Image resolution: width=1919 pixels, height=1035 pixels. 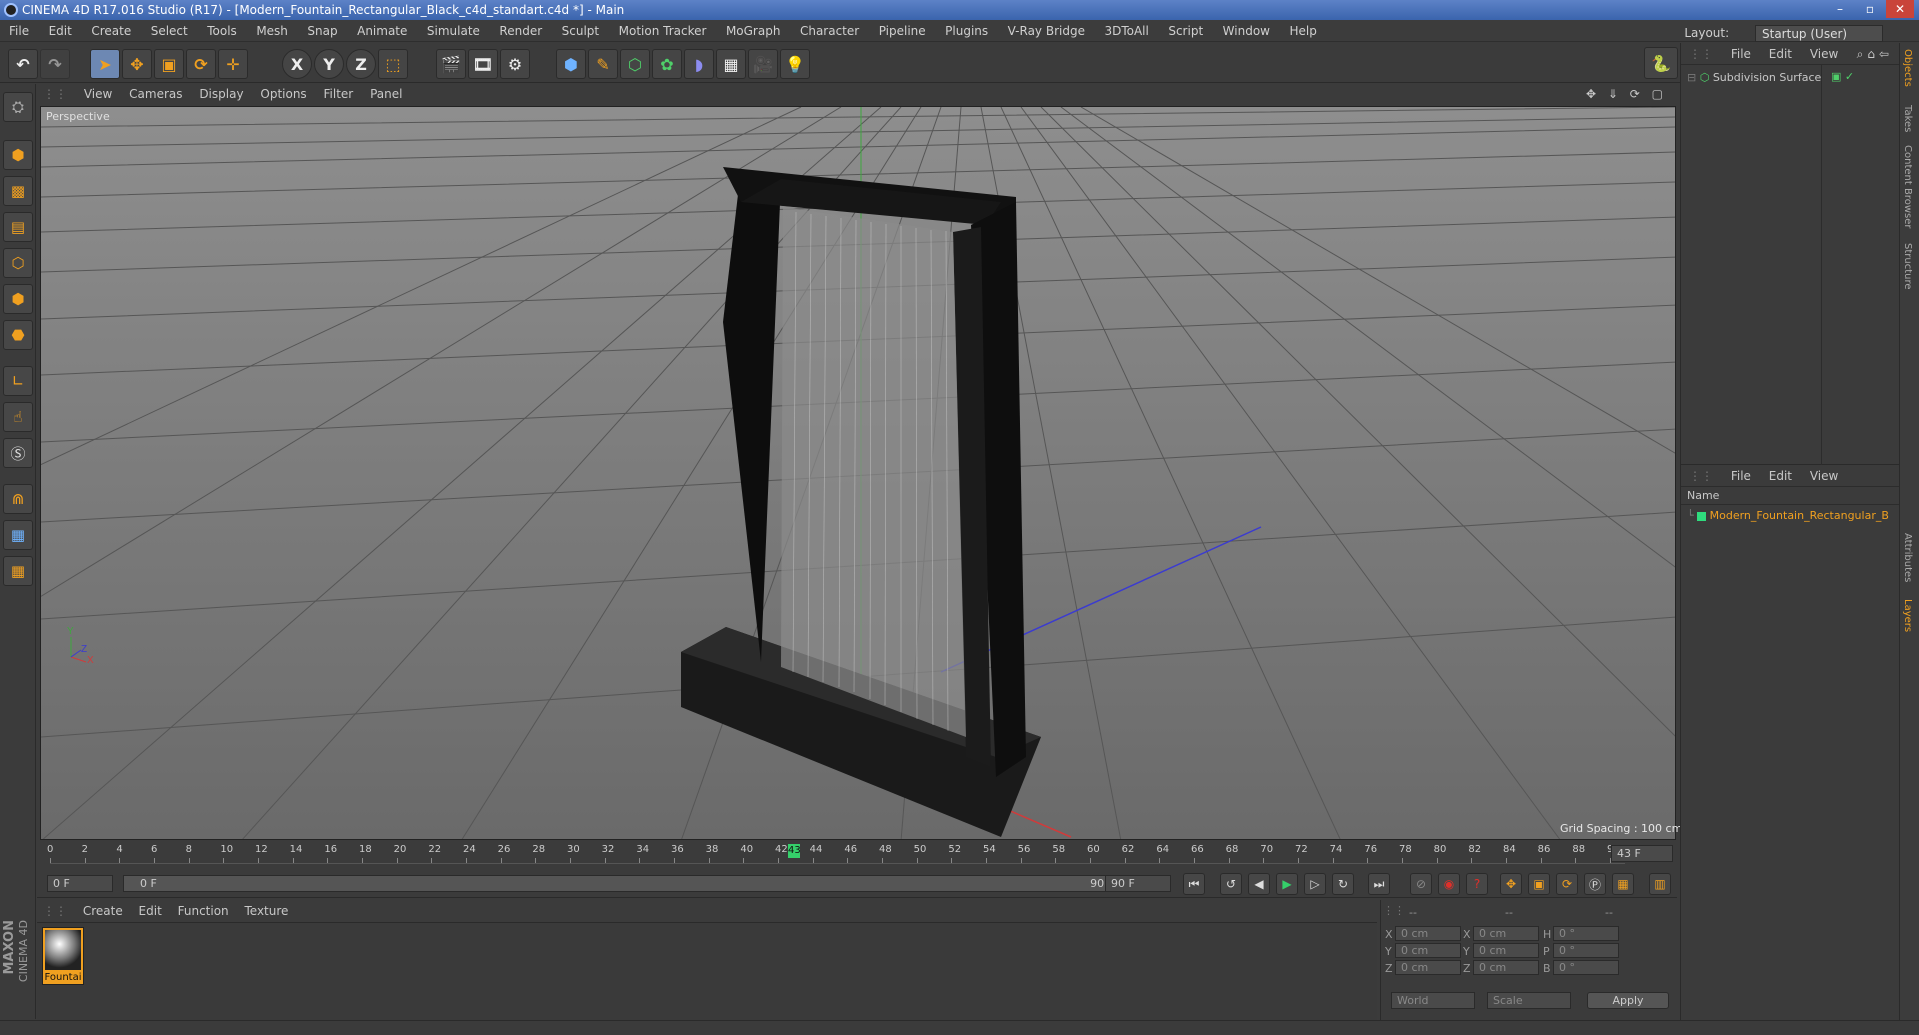 I want to click on material-menu-function: Function, so click(x=203, y=911).